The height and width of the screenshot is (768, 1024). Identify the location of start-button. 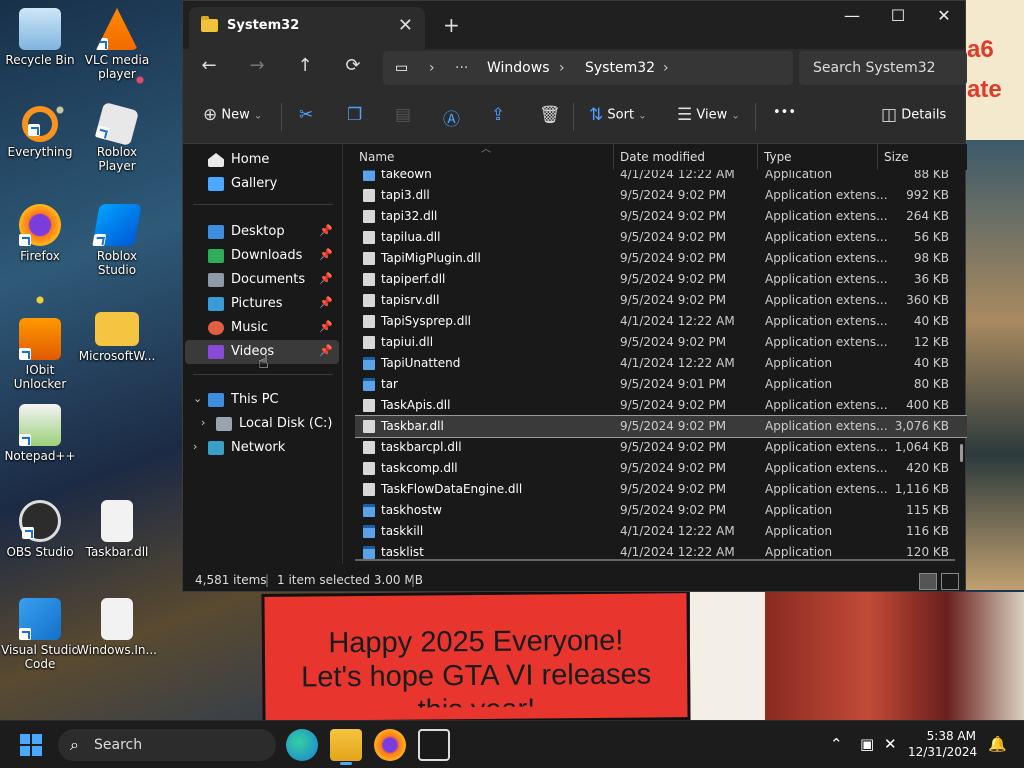
(31, 745).